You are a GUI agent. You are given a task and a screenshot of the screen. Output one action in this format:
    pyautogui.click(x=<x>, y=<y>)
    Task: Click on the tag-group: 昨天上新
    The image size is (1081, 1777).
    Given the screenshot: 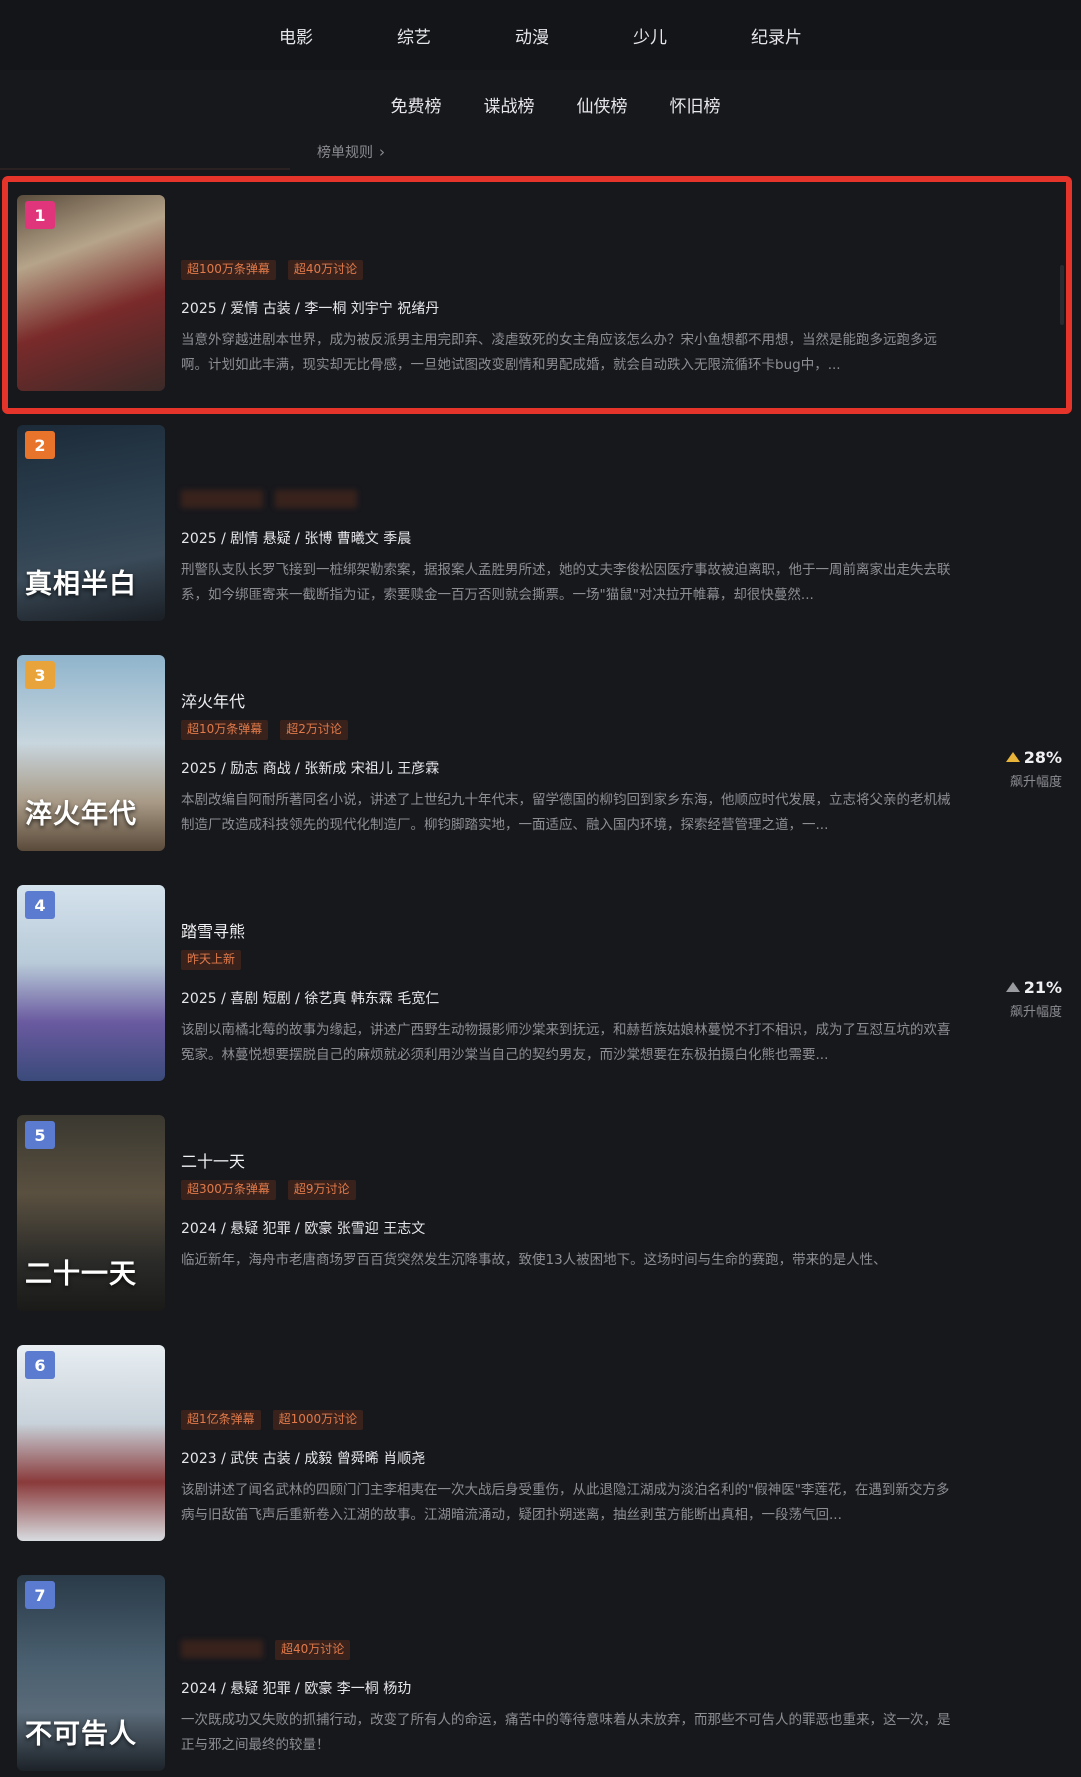 What is the action you would take?
    pyautogui.click(x=571, y=960)
    